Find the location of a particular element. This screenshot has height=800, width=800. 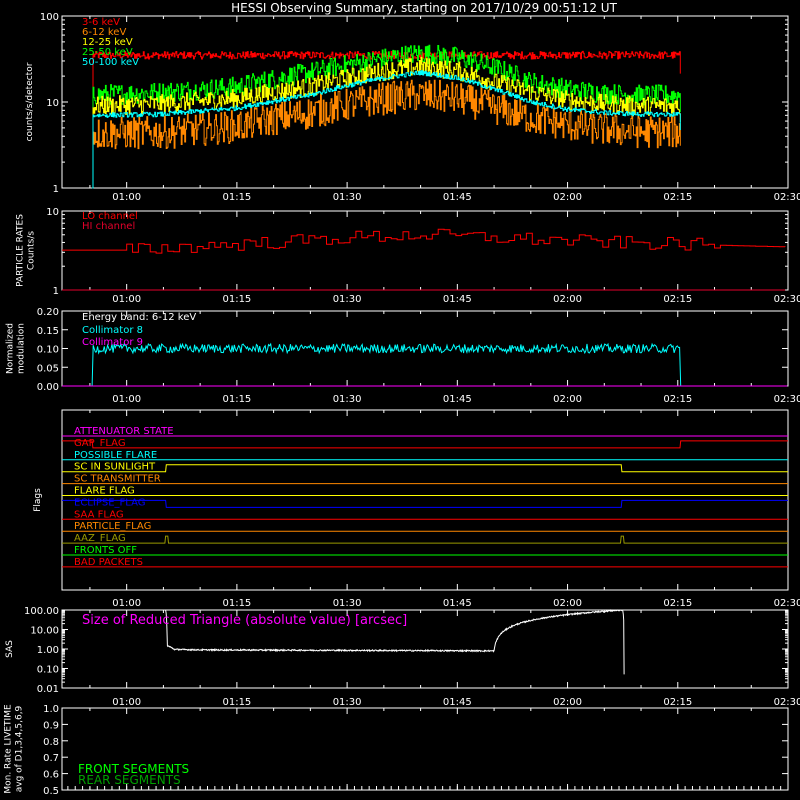

flag-label: SC IN SUNLIGHT is located at coordinates (115, 467).